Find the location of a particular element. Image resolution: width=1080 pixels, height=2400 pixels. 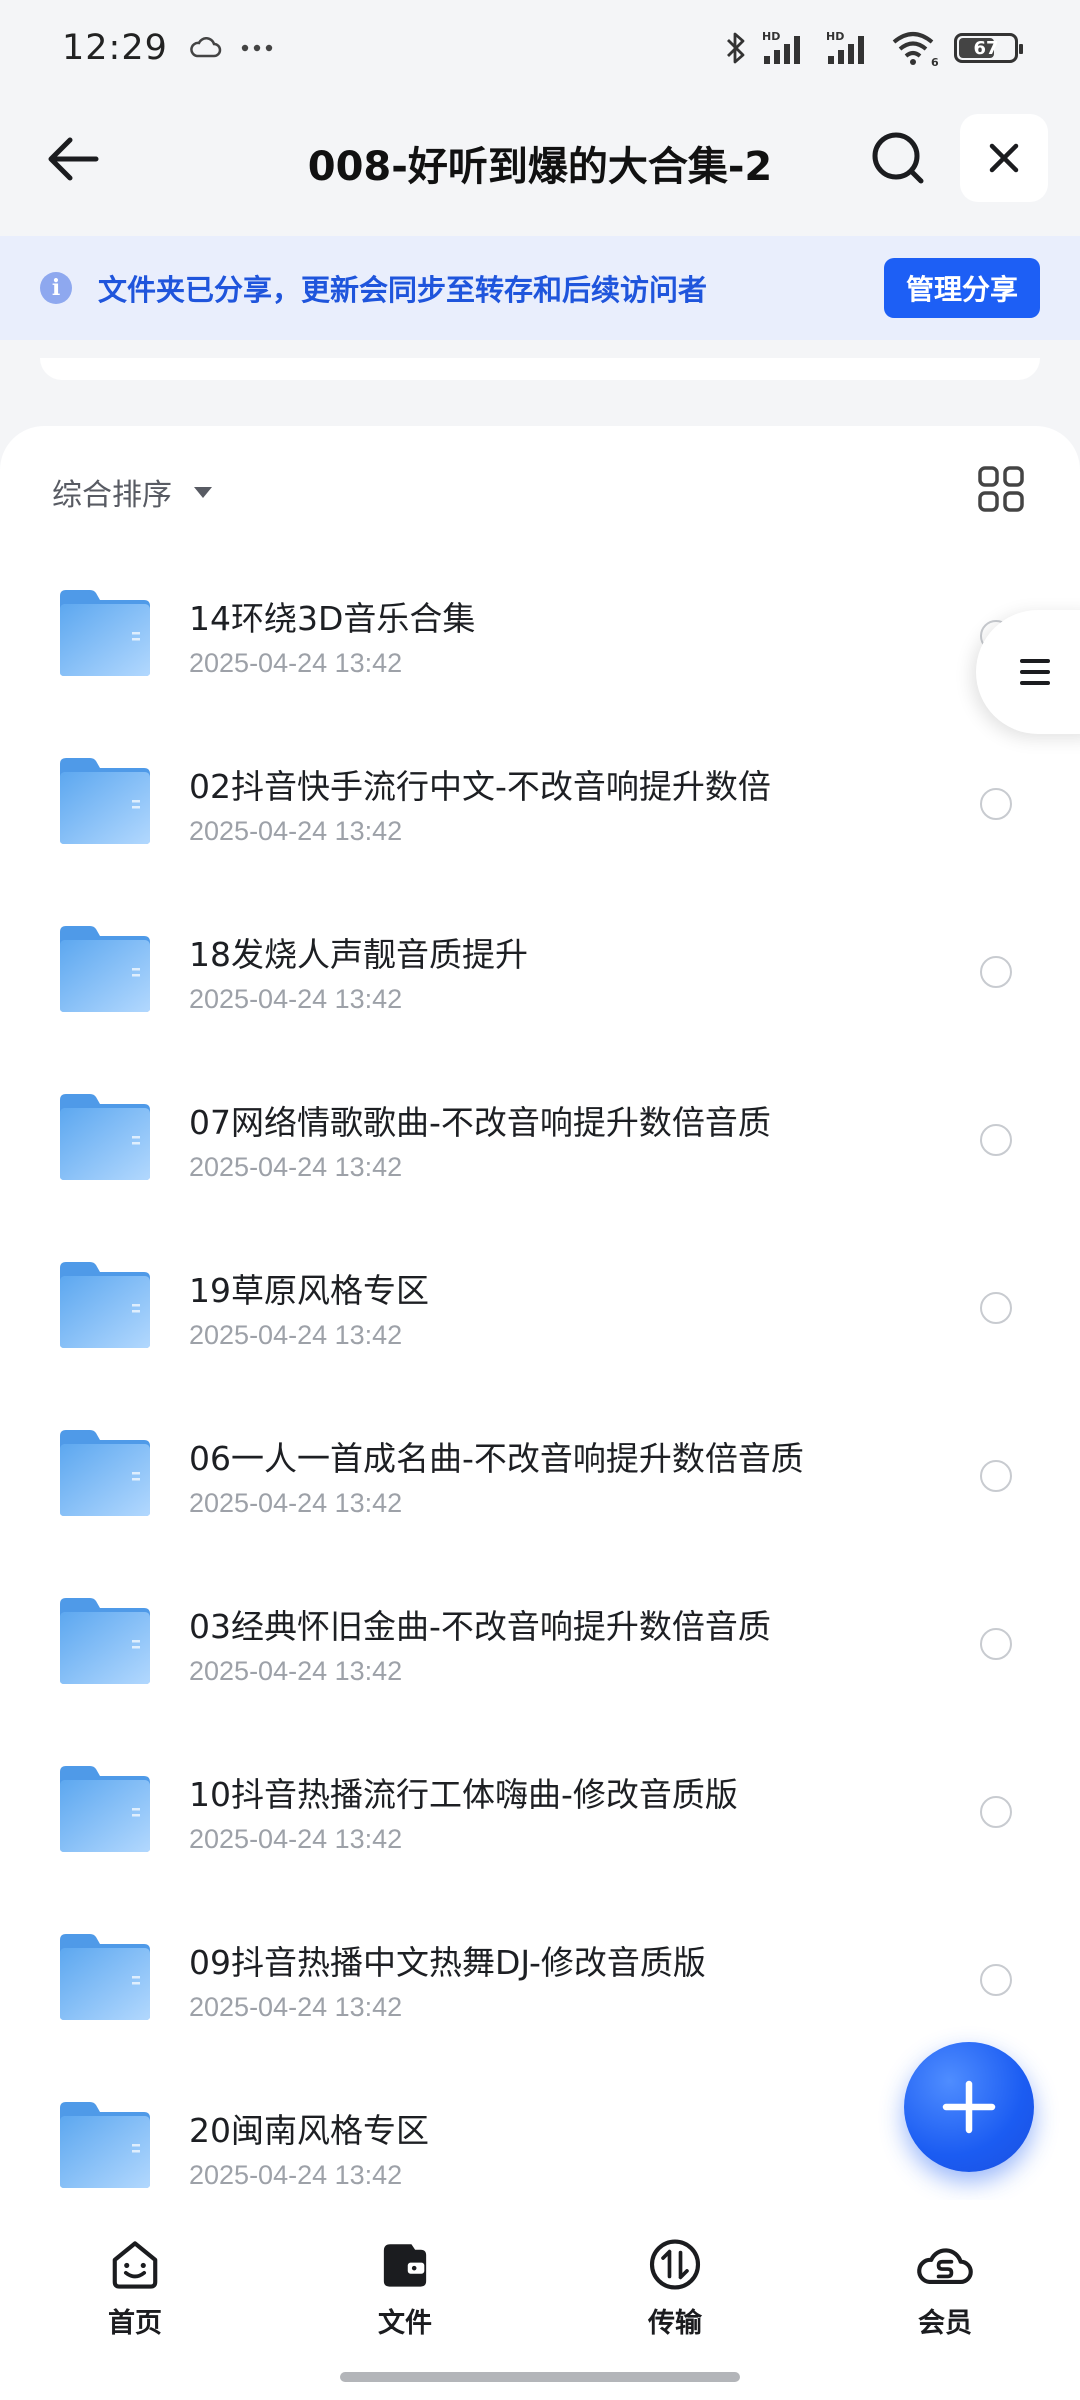

file-row: 14环绕3D音乐合集 2025-04-24 13:42 is located at coordinates (540, 640).